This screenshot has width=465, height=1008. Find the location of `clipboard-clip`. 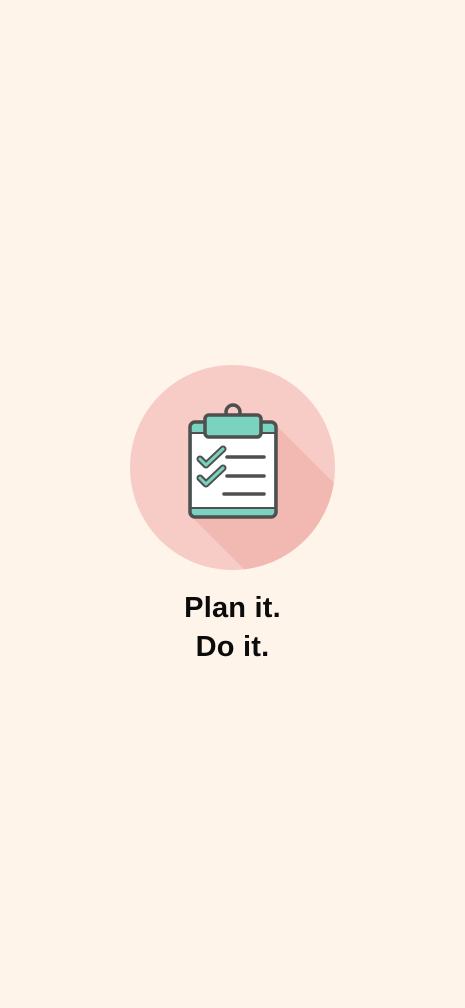

clipboard-clip is located at coordinates (233, 426).